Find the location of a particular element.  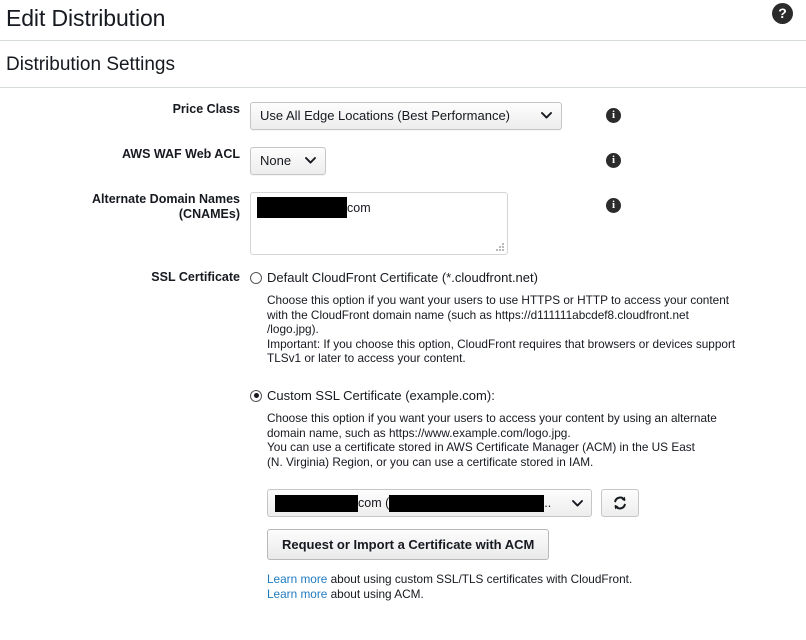

refresh-certificates-button is located at coordinates (620, 503).